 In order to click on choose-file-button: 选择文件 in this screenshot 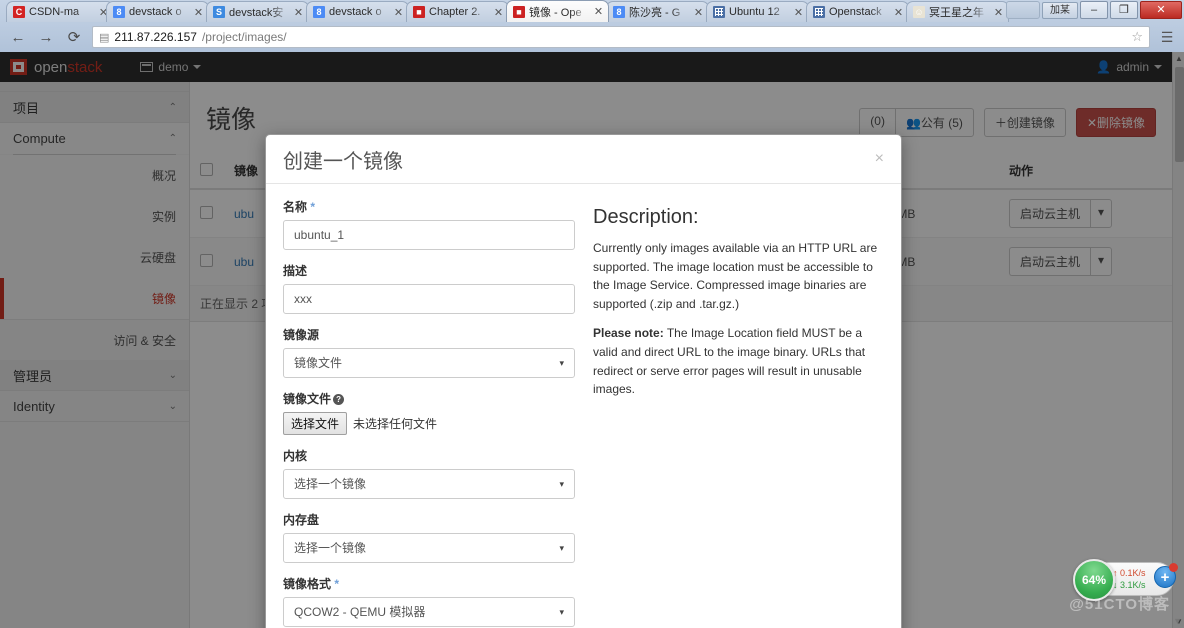, I will do `click(315, 423)`.